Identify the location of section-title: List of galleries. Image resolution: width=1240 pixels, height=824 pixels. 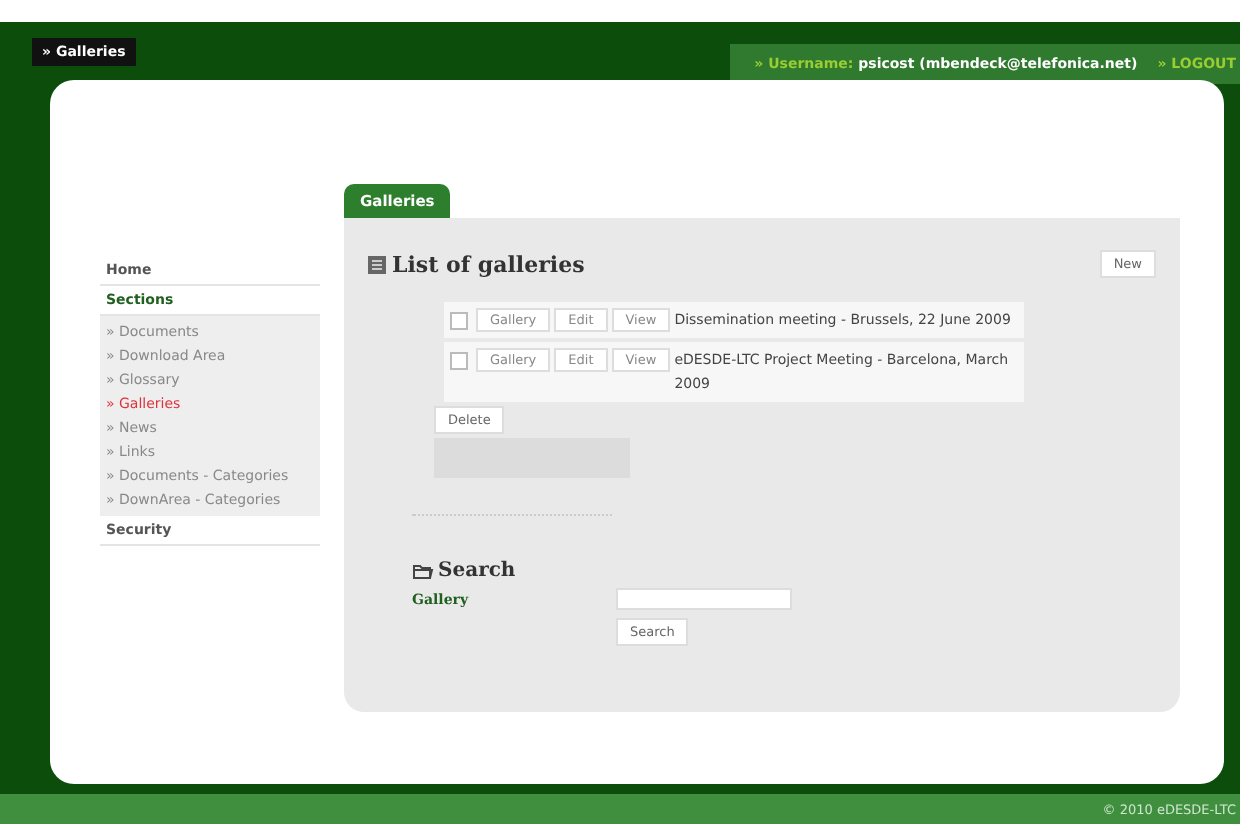
(488, 264).